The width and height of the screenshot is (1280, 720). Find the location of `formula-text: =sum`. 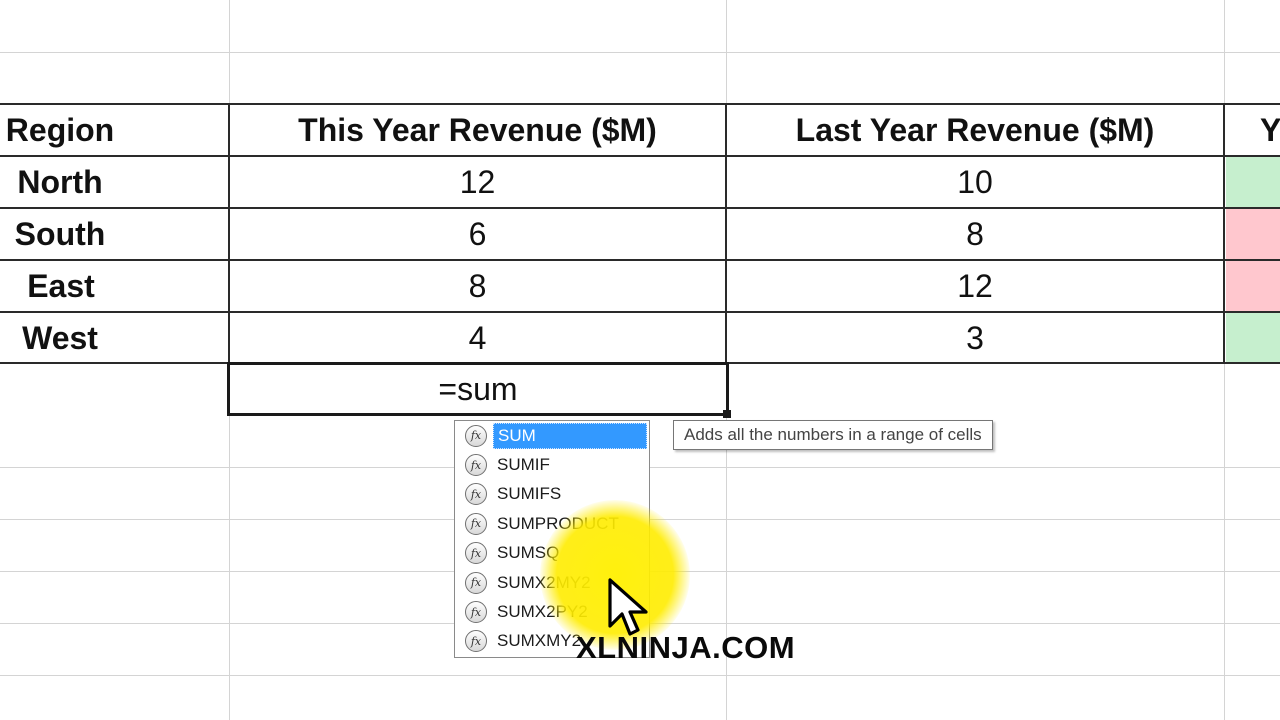

formula-text: =sum is located at coordinates (478, 388).